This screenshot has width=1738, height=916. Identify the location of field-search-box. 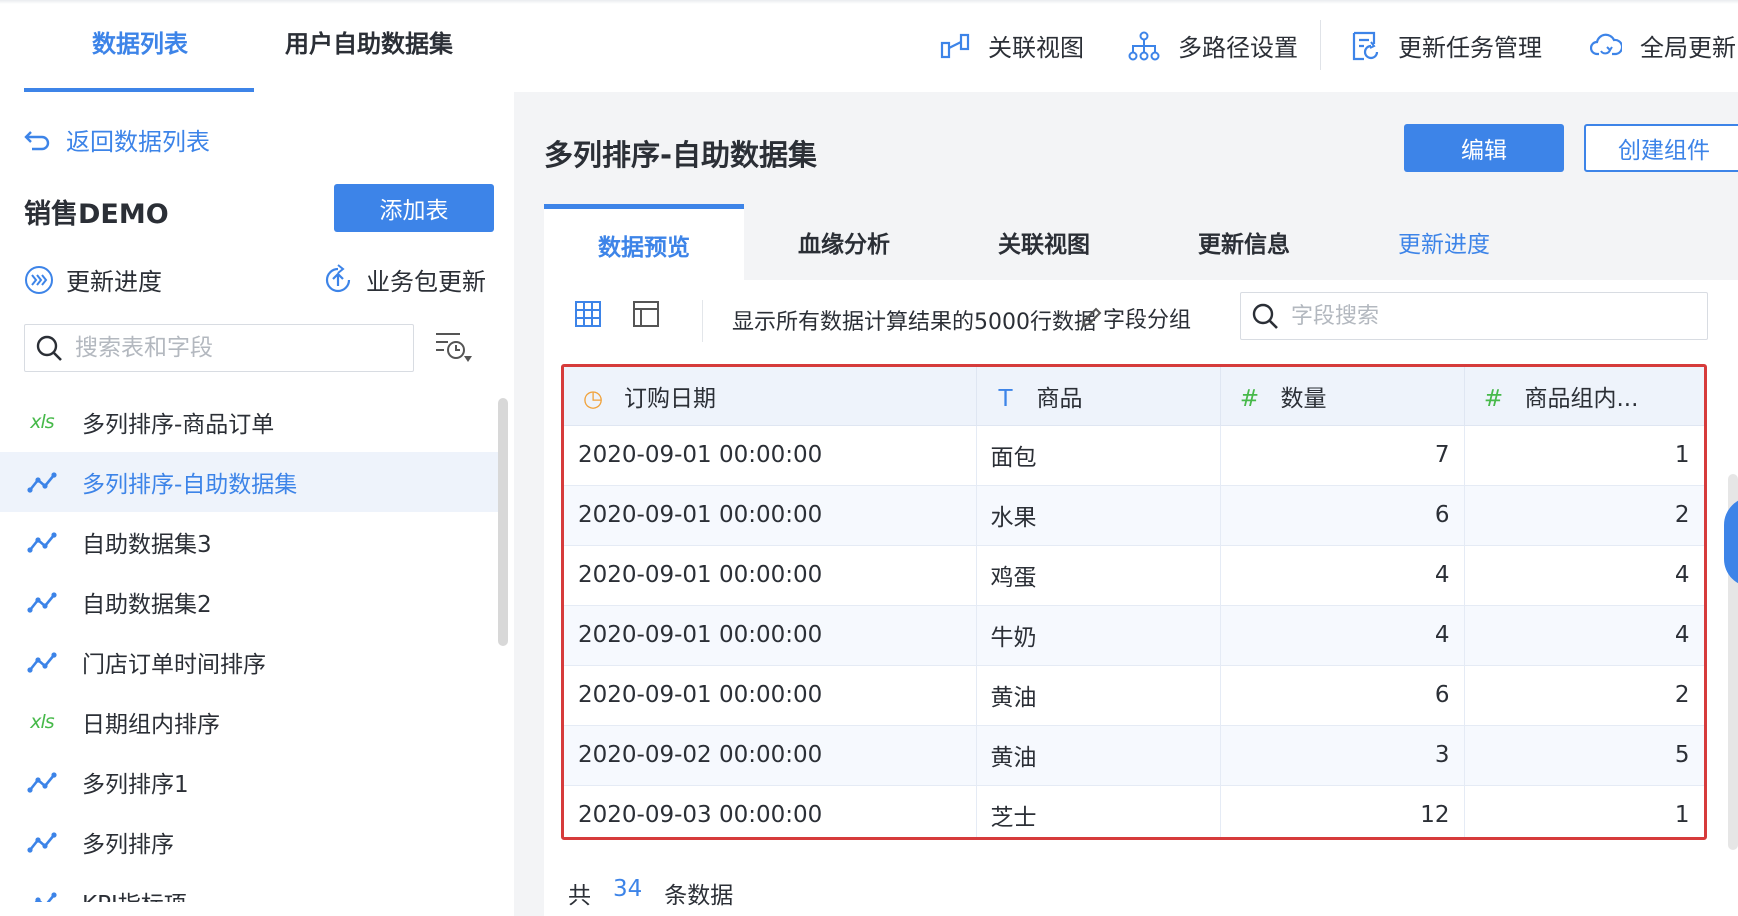
(1474, 316).